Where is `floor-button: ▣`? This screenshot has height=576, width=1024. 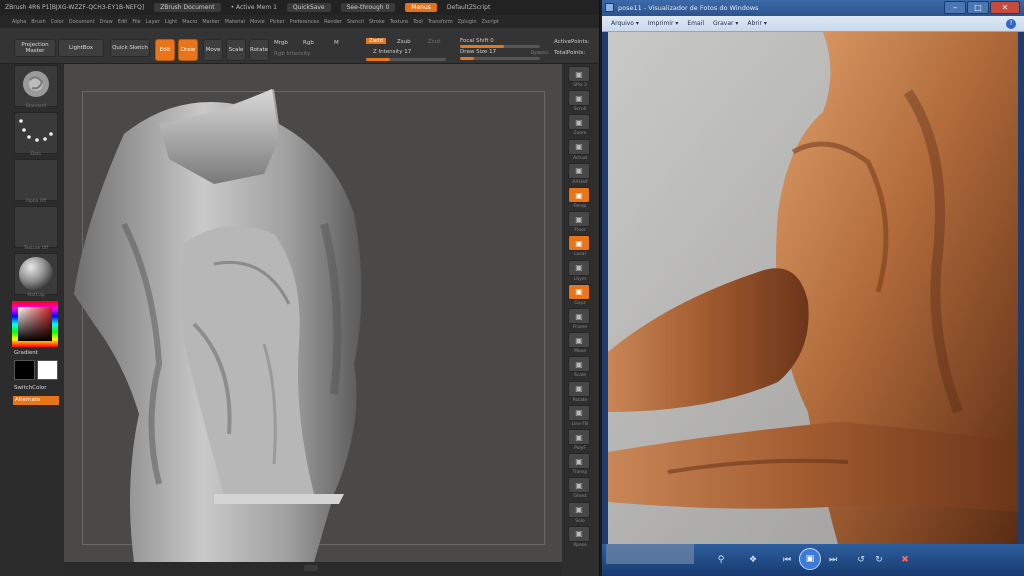
floor-button: ▣ is located at coordinates (579, 219).